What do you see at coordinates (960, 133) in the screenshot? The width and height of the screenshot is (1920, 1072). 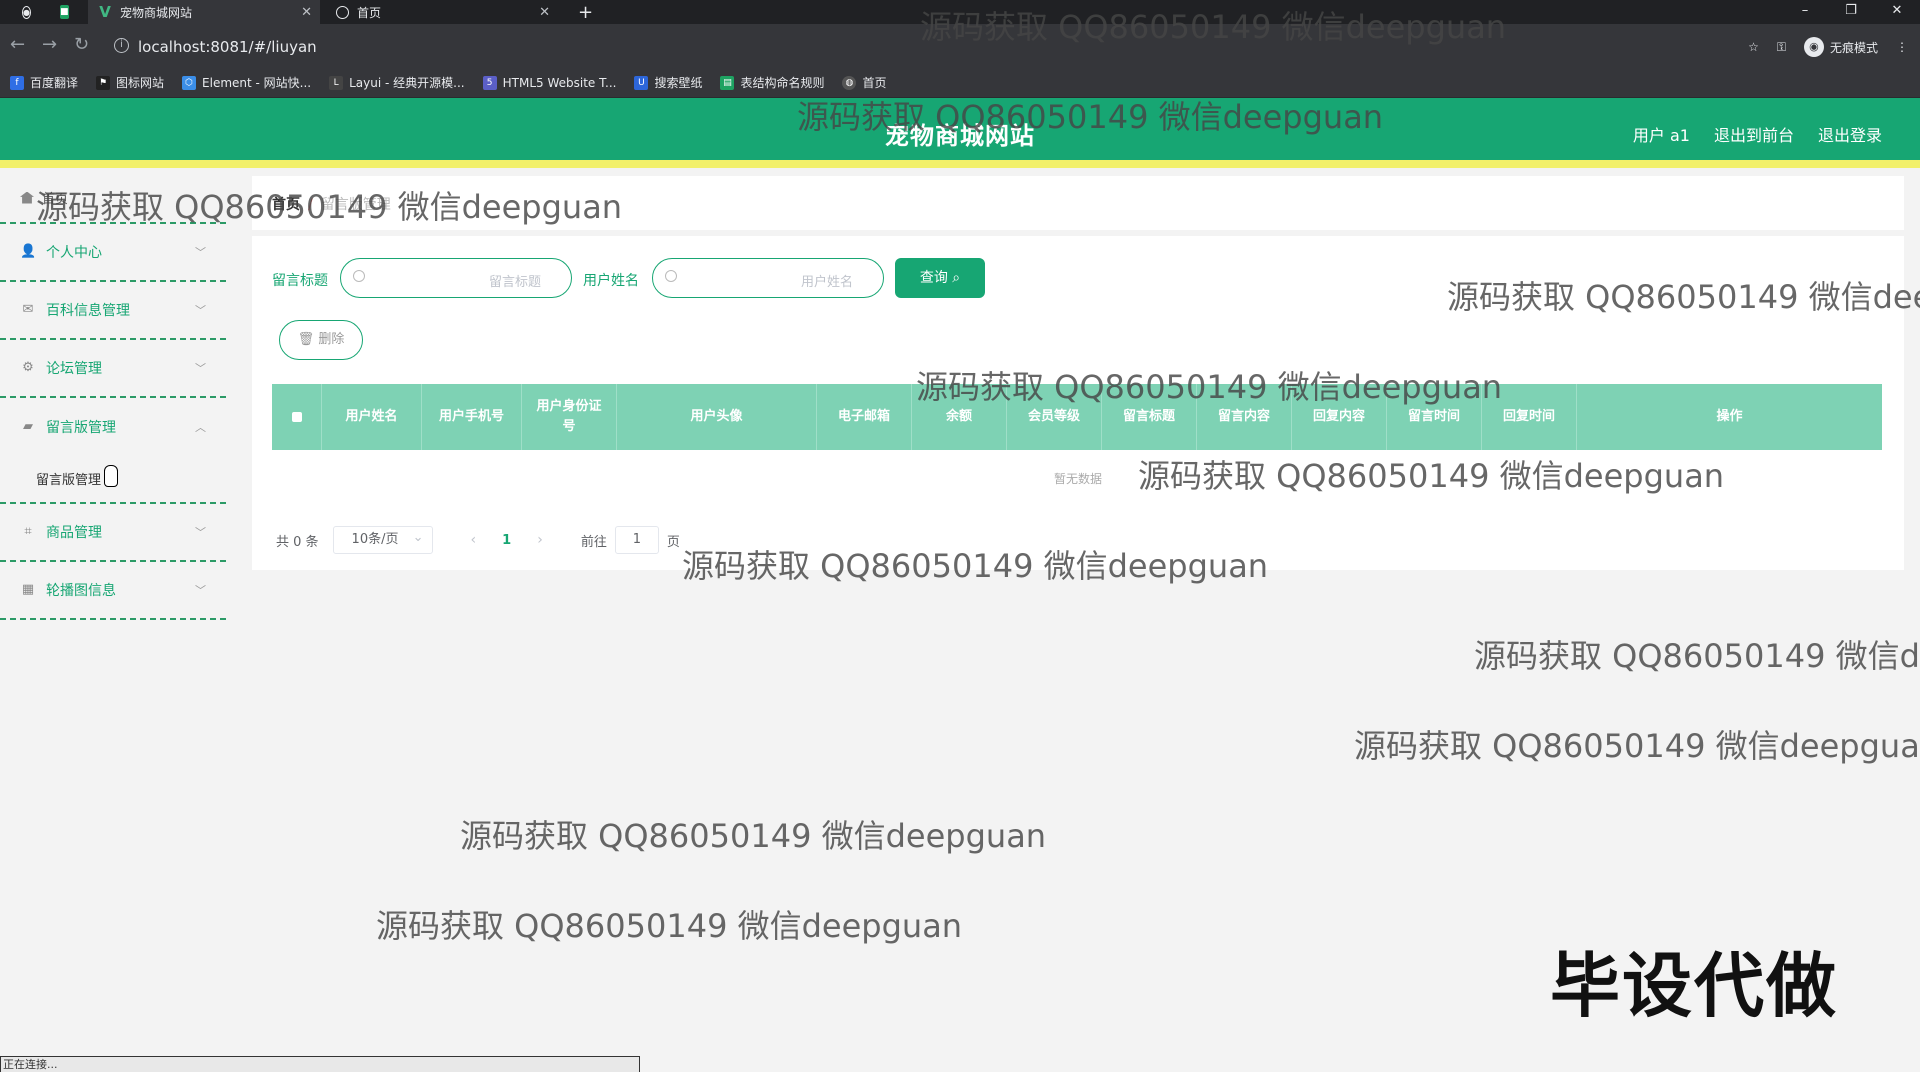 I see `app-header: 宠物商城网站 用户 a1 退出到前台 退出登录` at bounding box center [960, 133].